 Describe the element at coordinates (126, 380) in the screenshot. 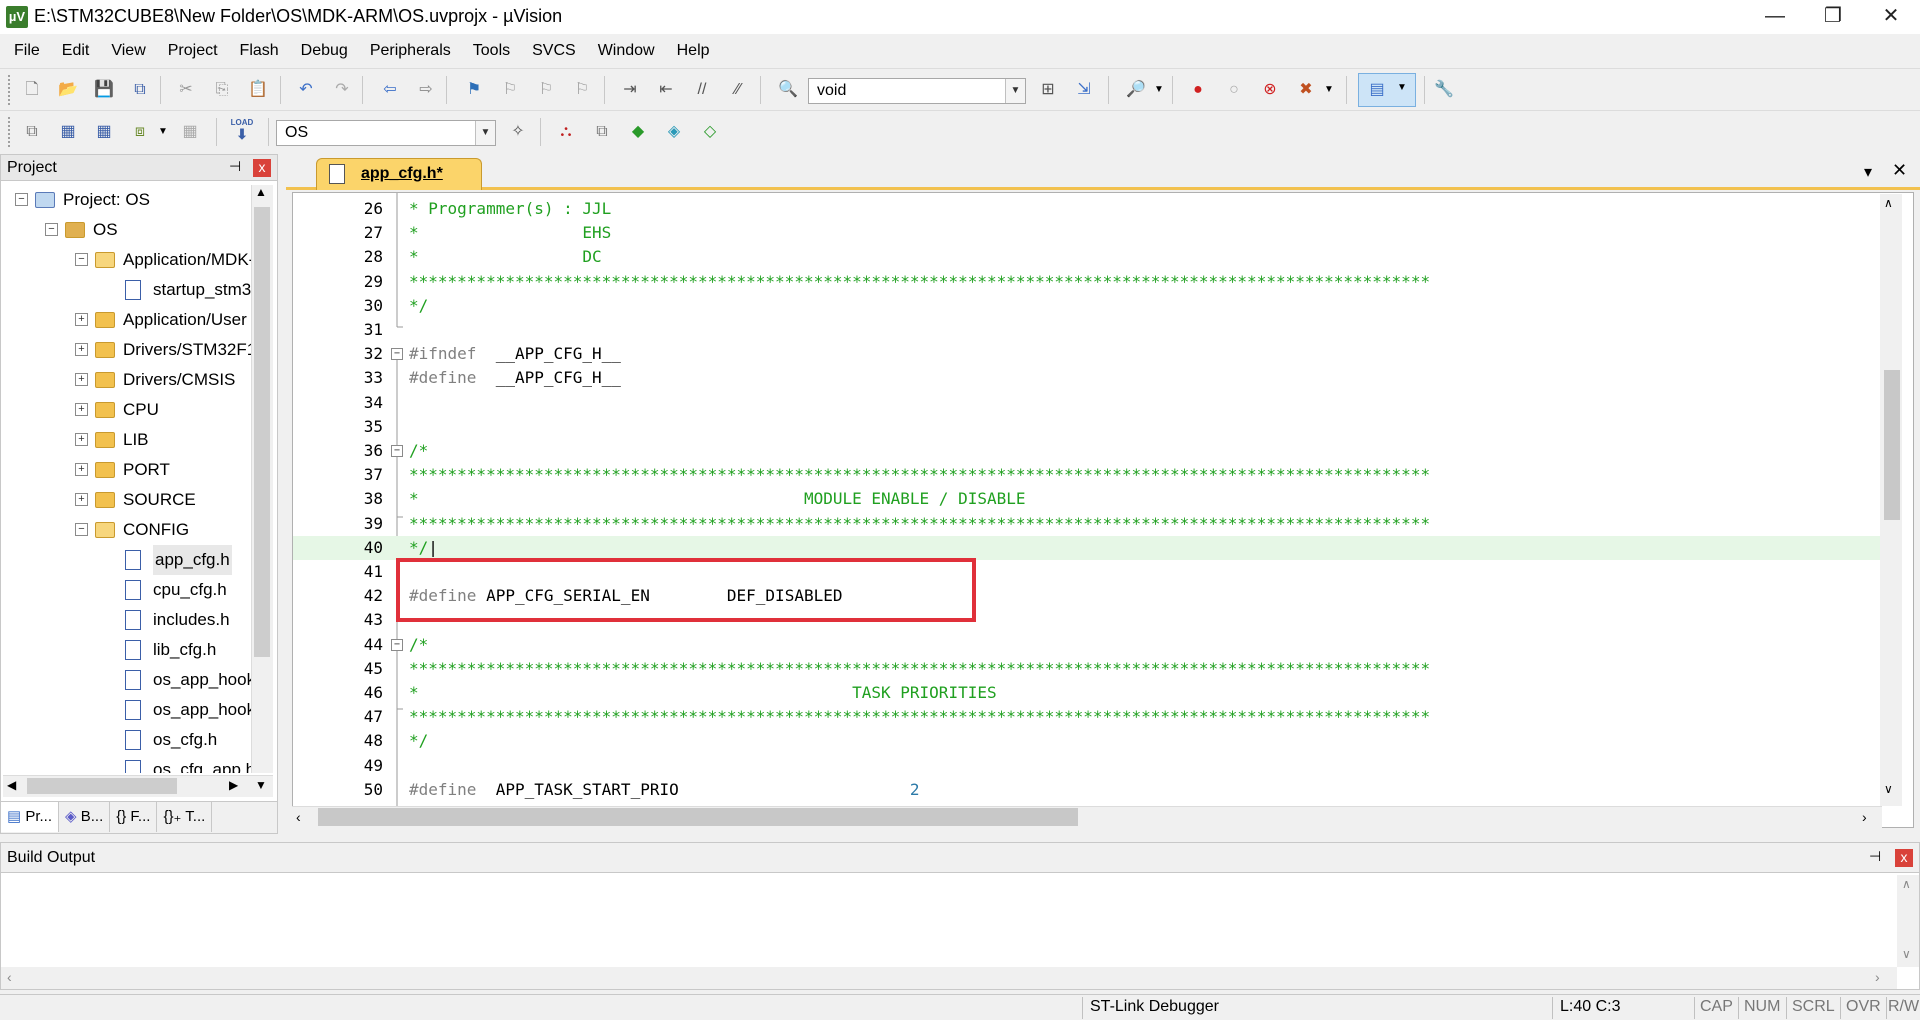

I see `tree-item: + Drivers/CMSIS` at that location.